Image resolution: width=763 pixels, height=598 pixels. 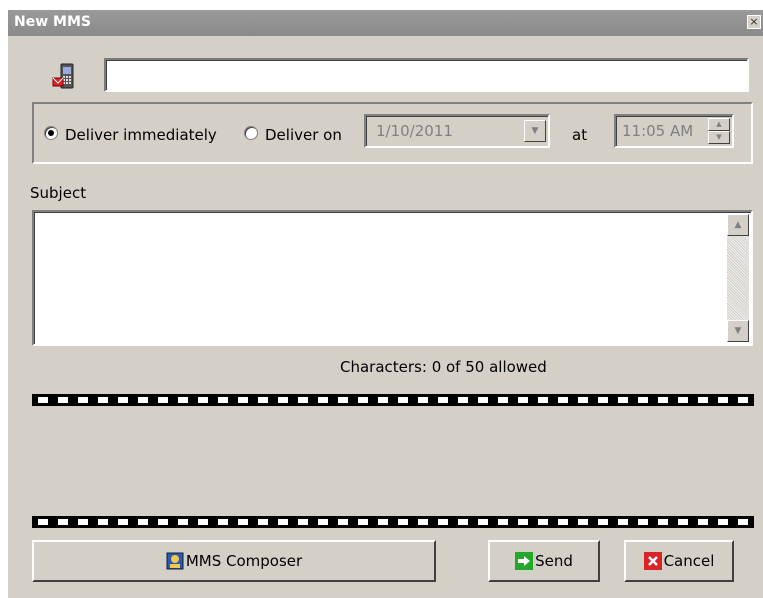 What do you see at coordinates (719, 137) in the screenshot?
I see `time-down-icon: ▼` at bounding box center [719, 137].